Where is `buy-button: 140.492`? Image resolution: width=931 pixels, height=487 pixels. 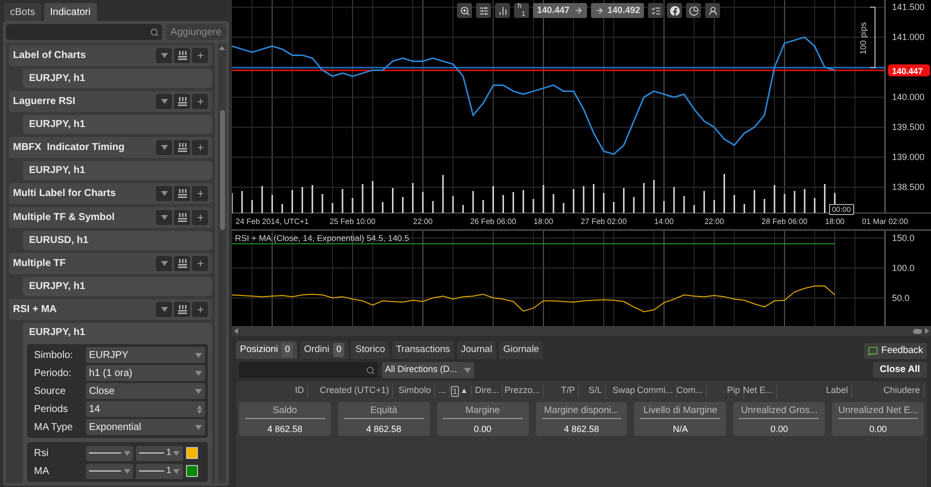 buy-button: 140.492 is located at coordinates (617, 10).